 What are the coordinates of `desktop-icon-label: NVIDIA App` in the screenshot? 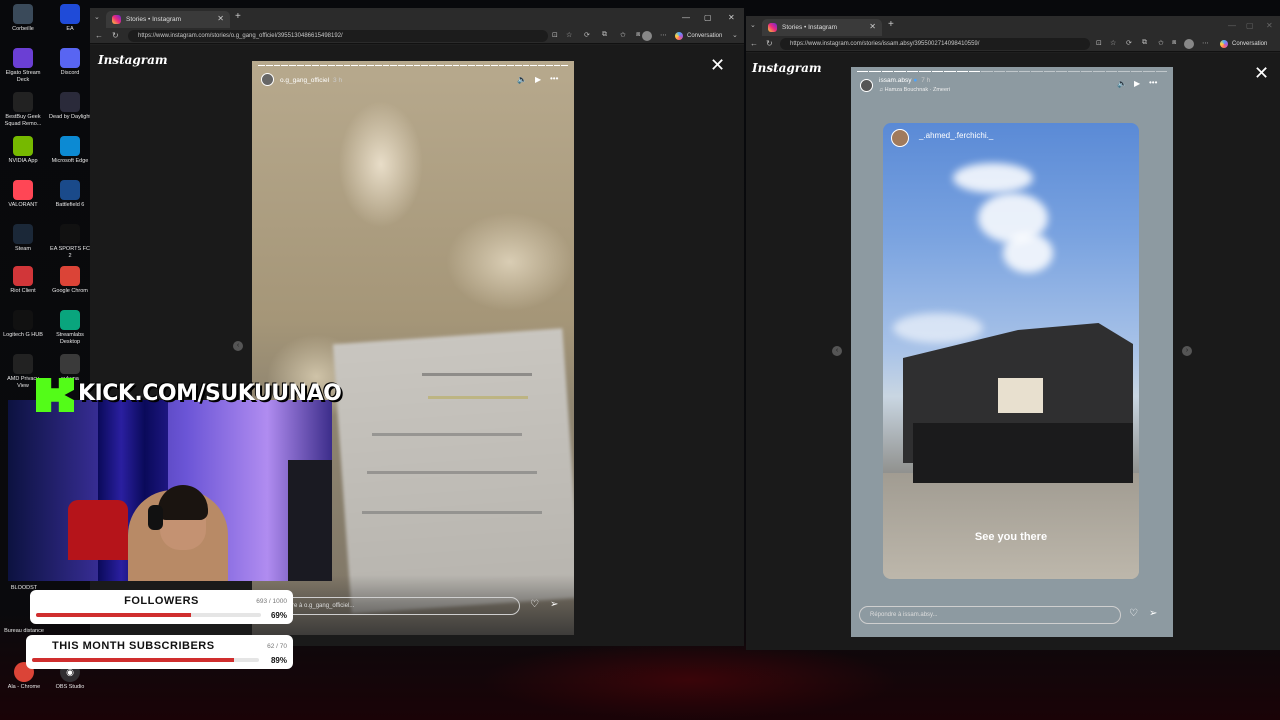 It's located at (23, 161).